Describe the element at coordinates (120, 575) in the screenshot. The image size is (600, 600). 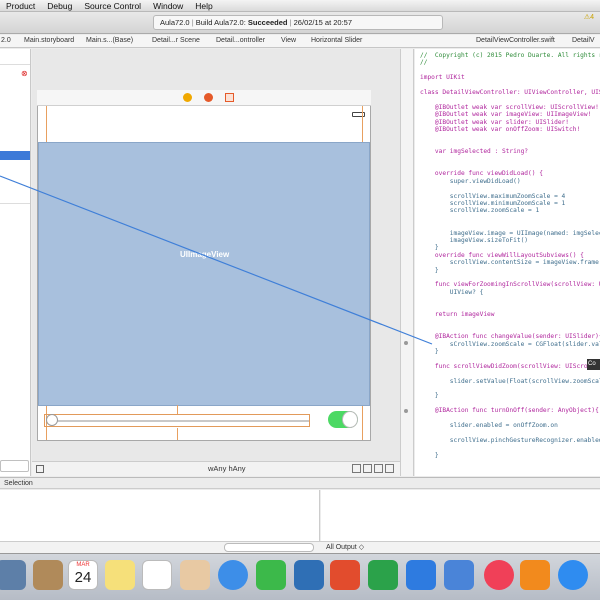
I see `notes-icon` at that location.